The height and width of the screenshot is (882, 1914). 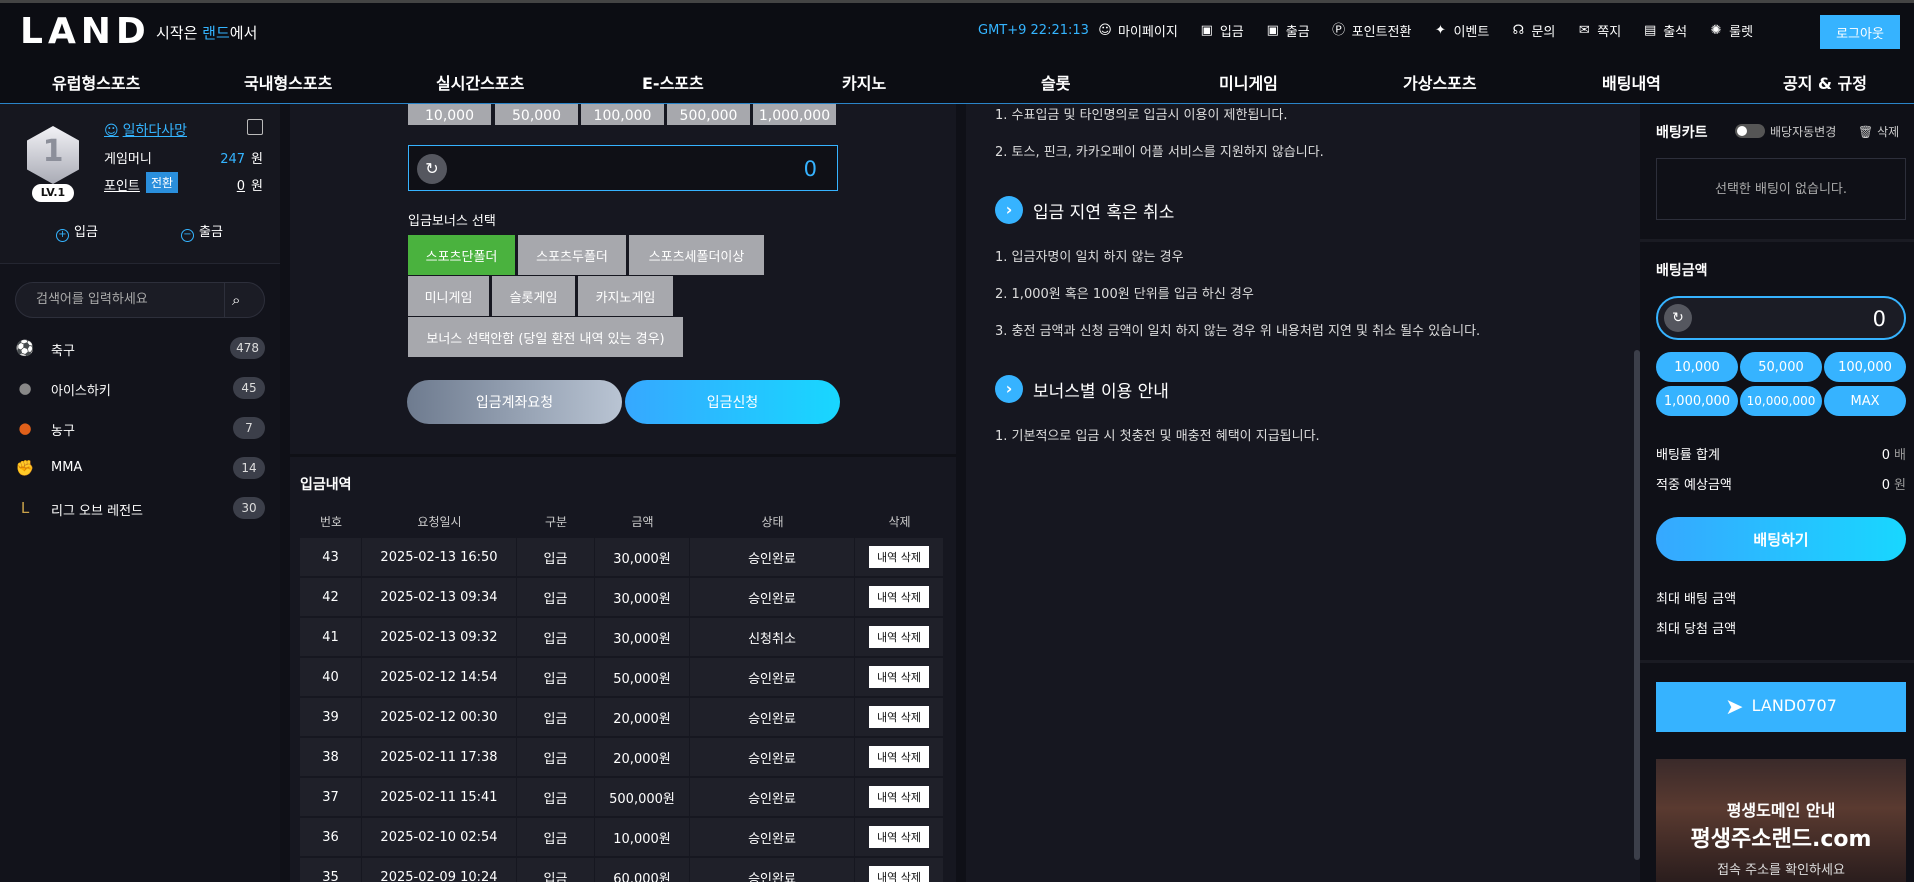 I want to click on top-menu-item: ✦ 이벤트, so click(x=1460, y=31).